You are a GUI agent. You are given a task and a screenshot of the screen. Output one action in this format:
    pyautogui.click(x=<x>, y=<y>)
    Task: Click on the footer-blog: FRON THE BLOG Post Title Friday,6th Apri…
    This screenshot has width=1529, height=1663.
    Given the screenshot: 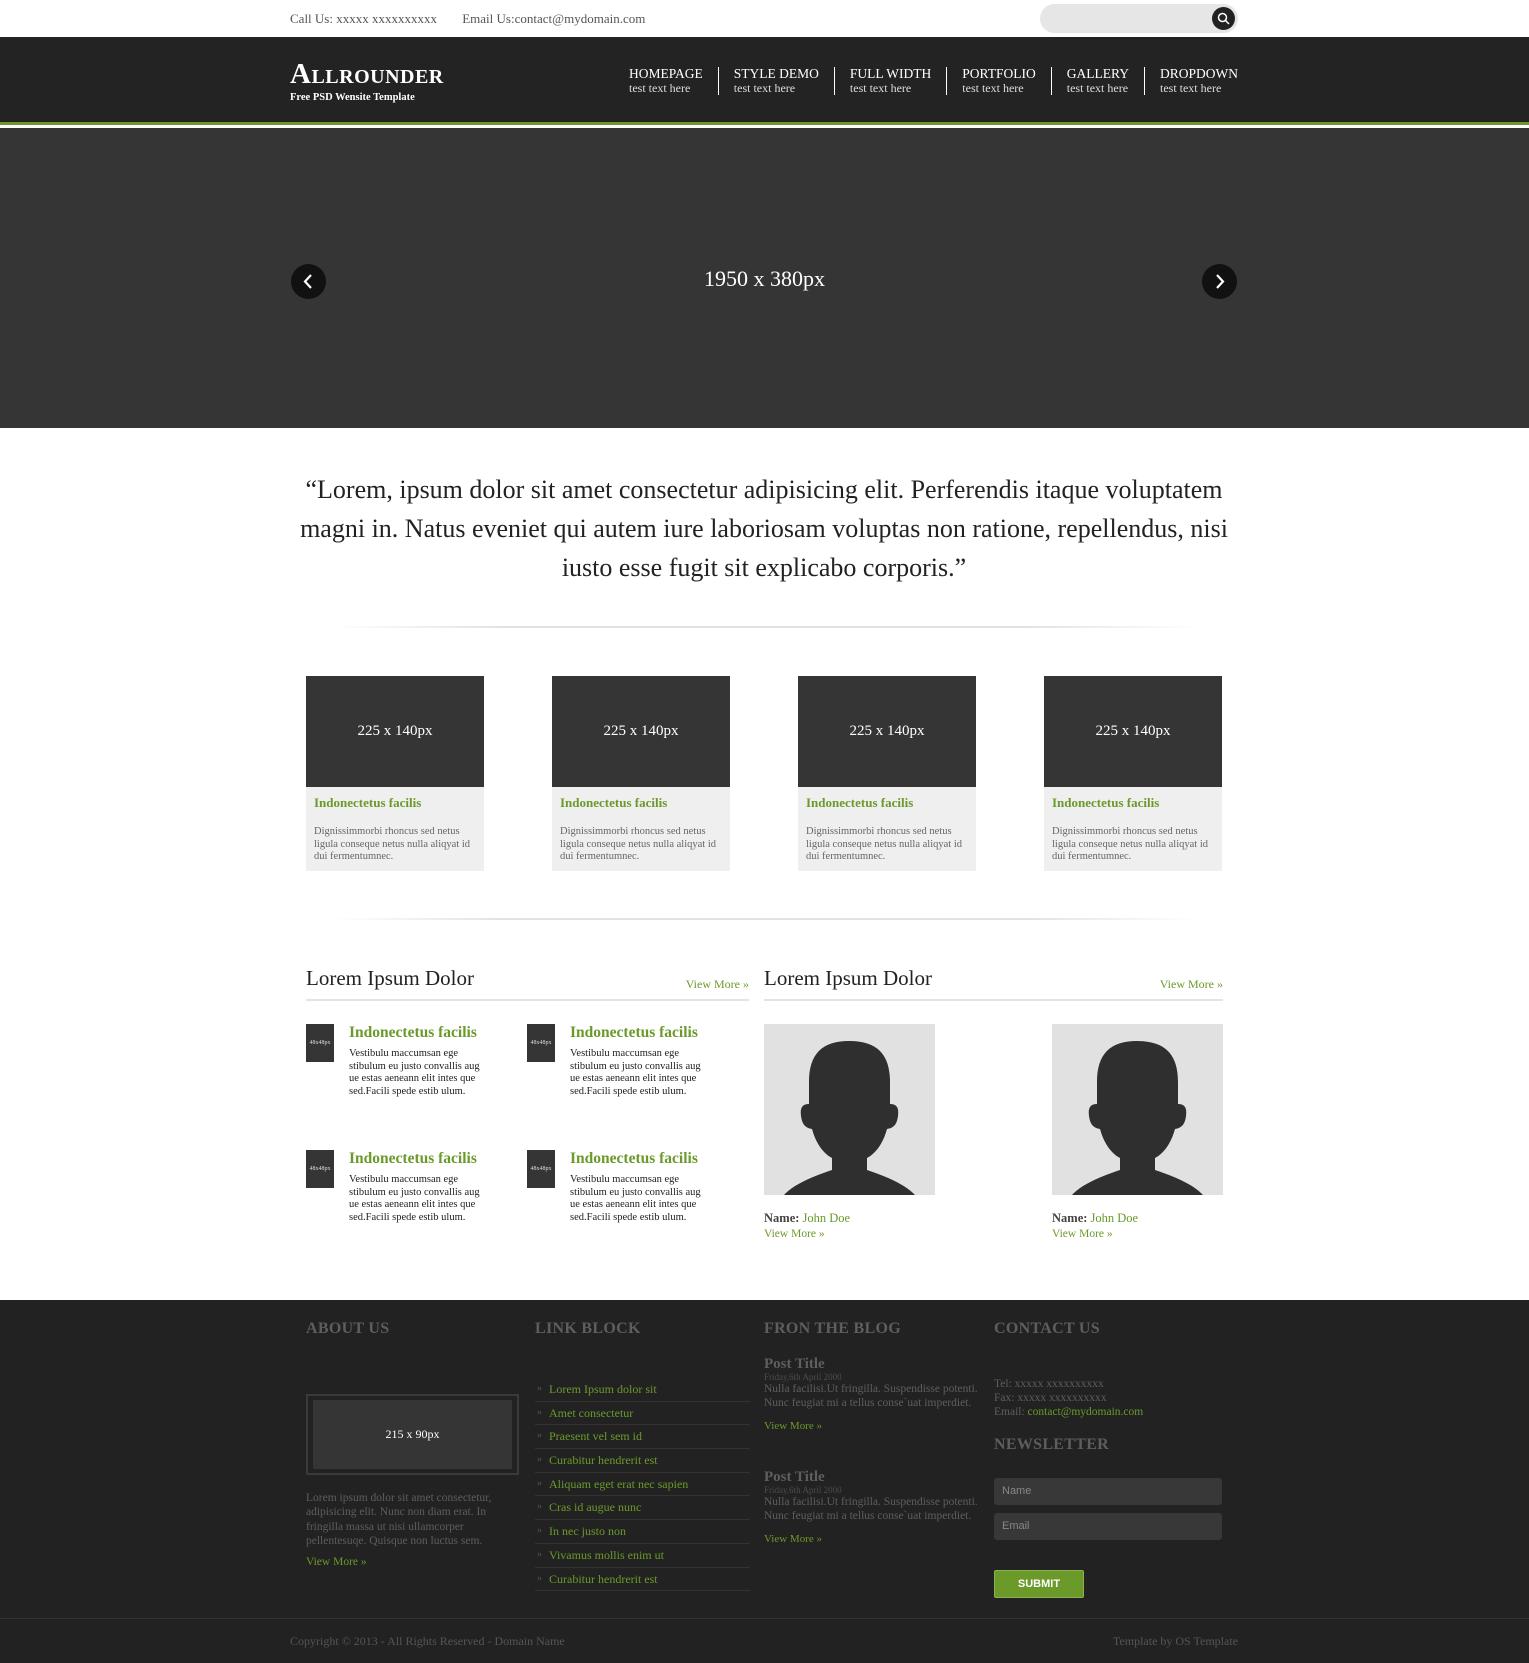 What is the action you would take?
    pyautogui.click(x=871, y=1432)
    